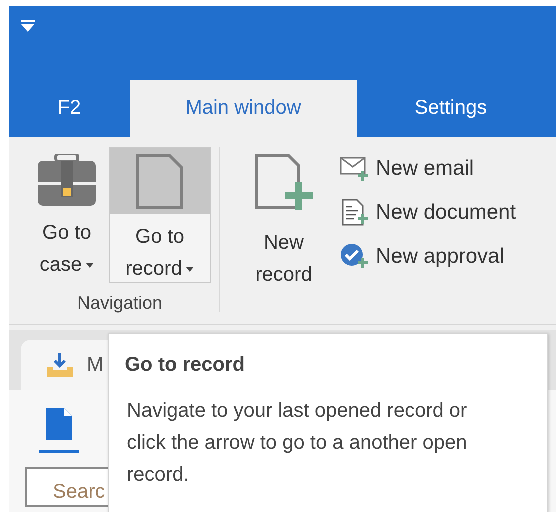 The height and width of the screenshot is (512, 556). I want to click on briefcase-icon, so click(67, 180).